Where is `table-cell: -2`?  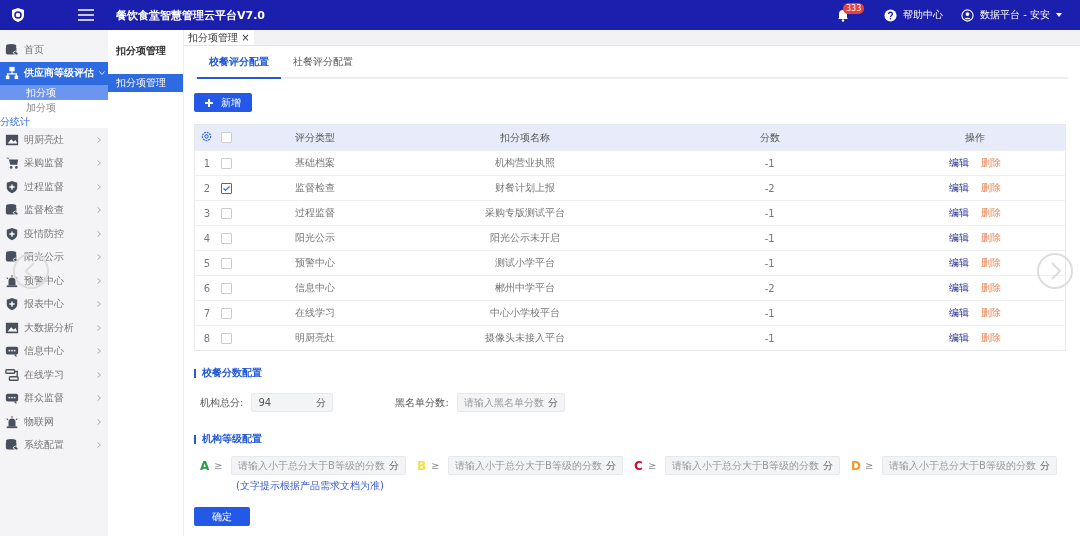 table-cell: -2 is located at coordinates (769, 188).